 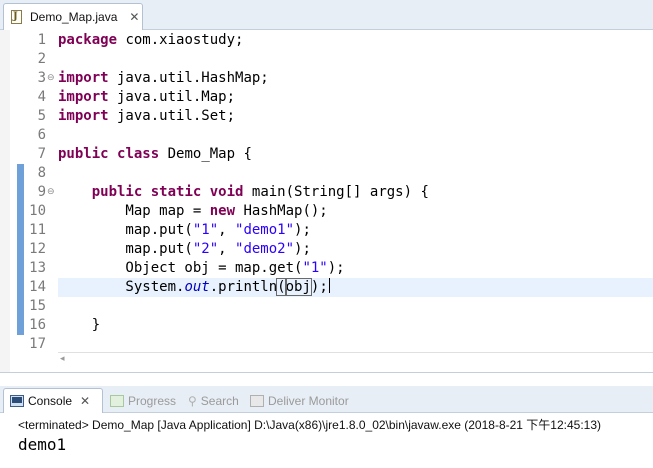 I want to click on code-line: 11 map.put("1", "demo1");, so click(x=326, y=230).